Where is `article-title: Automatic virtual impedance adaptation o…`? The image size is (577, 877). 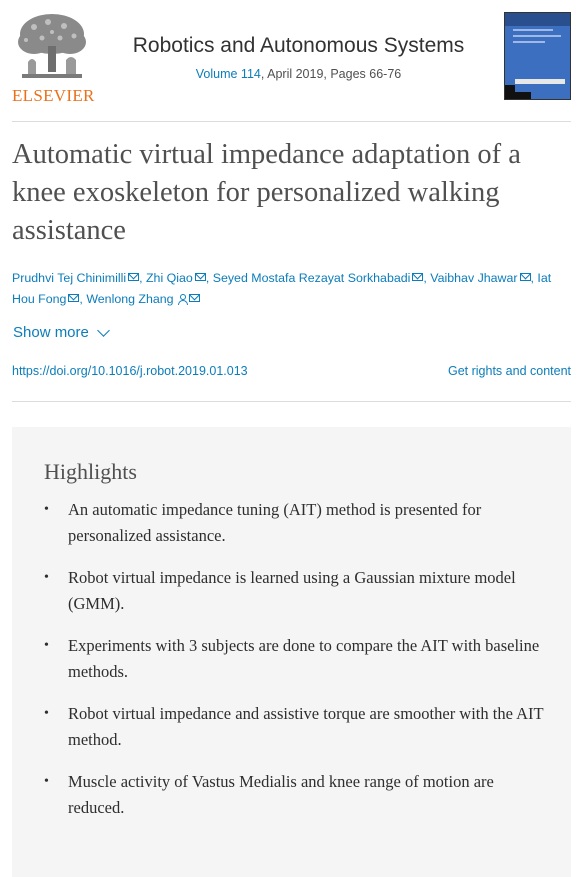
article-title: Automatic virtual impedance adaptation o… is located at coordinates (266, 192).